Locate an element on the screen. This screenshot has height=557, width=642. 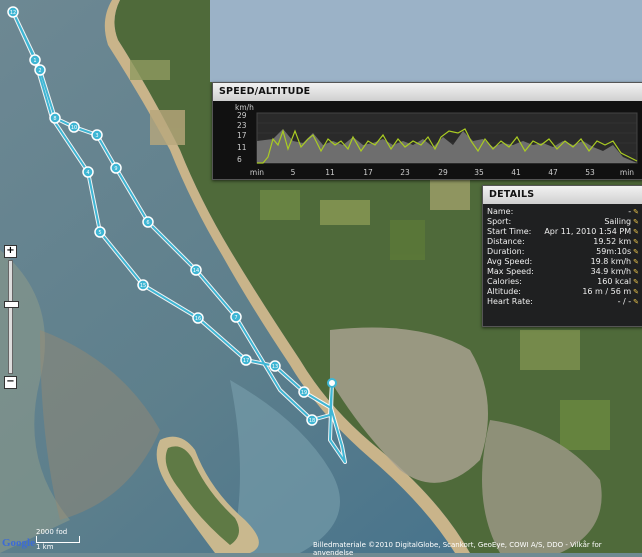
svg-text: 5 is located at coordinates (99, 233).